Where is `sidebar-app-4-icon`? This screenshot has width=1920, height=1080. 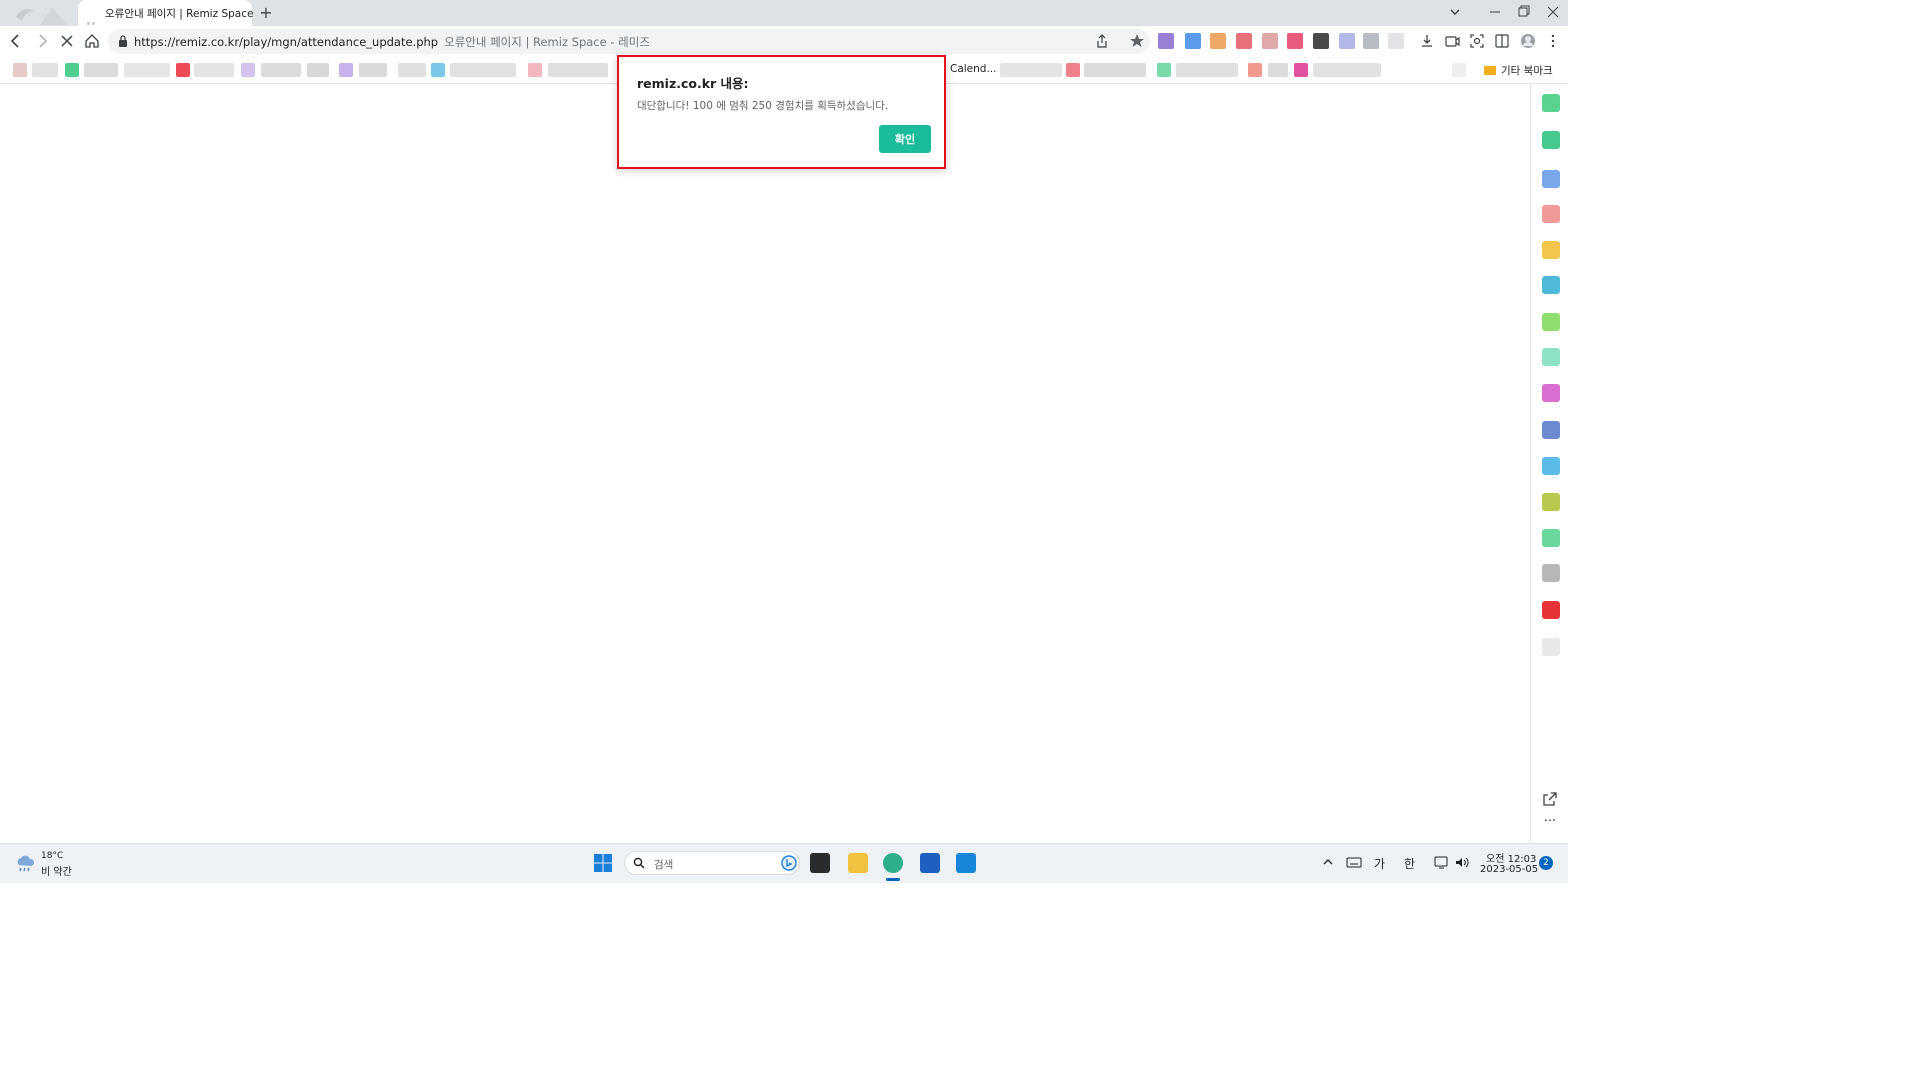
sidebar-app-4-icon is located at coordinates (1551, 214).